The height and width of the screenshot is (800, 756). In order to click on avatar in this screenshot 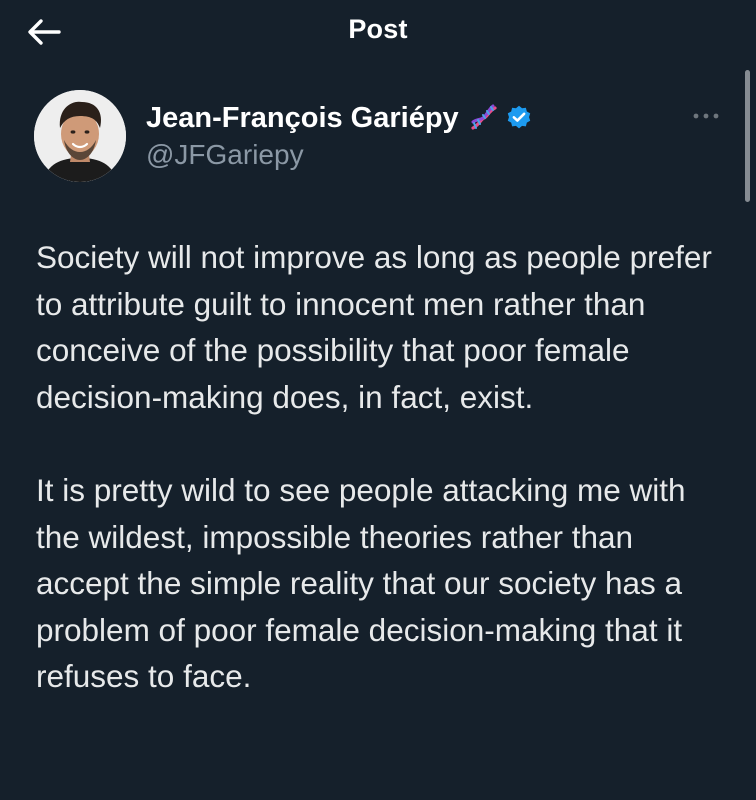, I will do `click(80, 136)`.